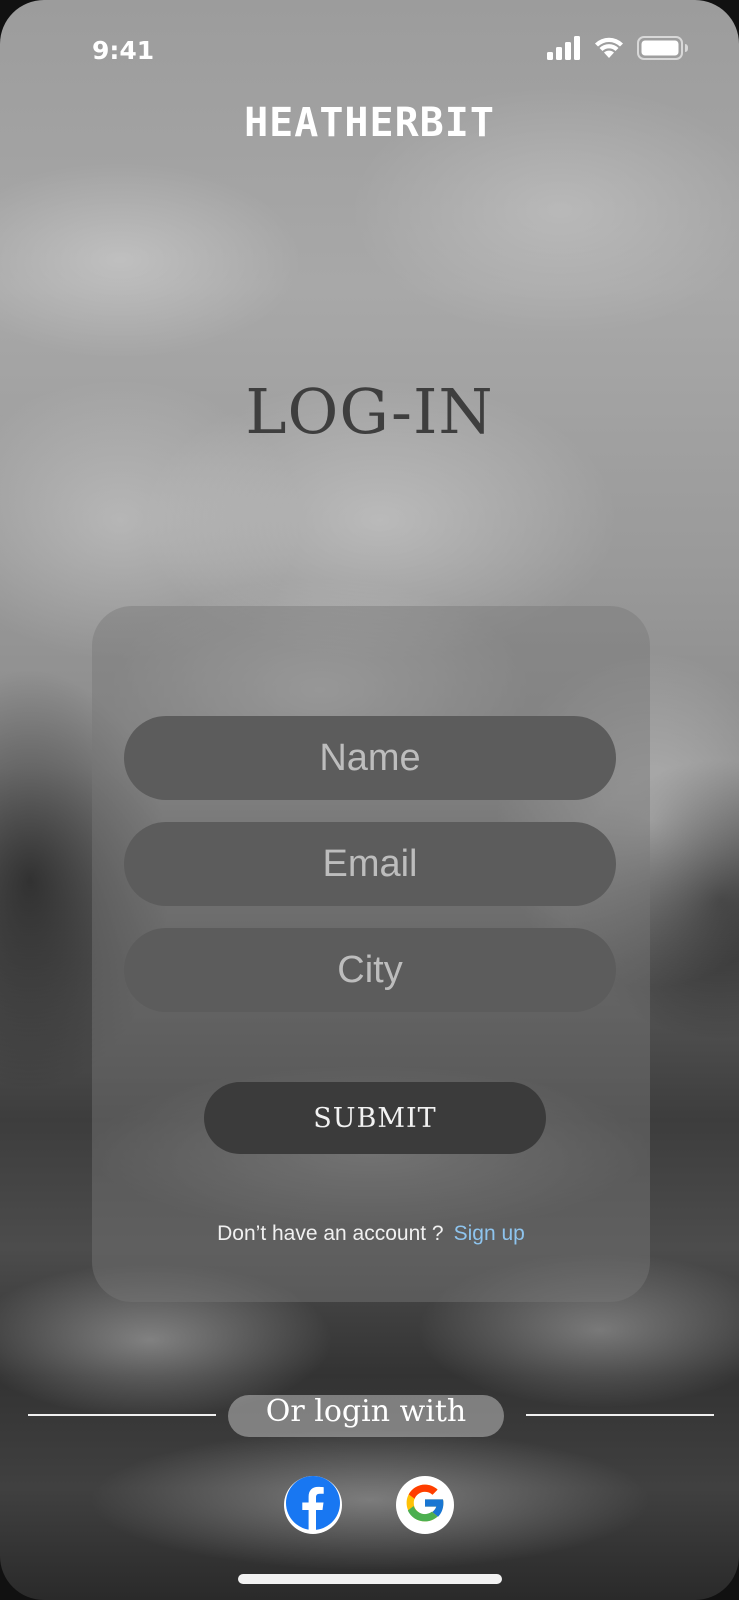 This screenshot has height=1600, width=739. Describe the element at coordinates (122, 1415) in the screenshot. I see `divider-left` at that location.